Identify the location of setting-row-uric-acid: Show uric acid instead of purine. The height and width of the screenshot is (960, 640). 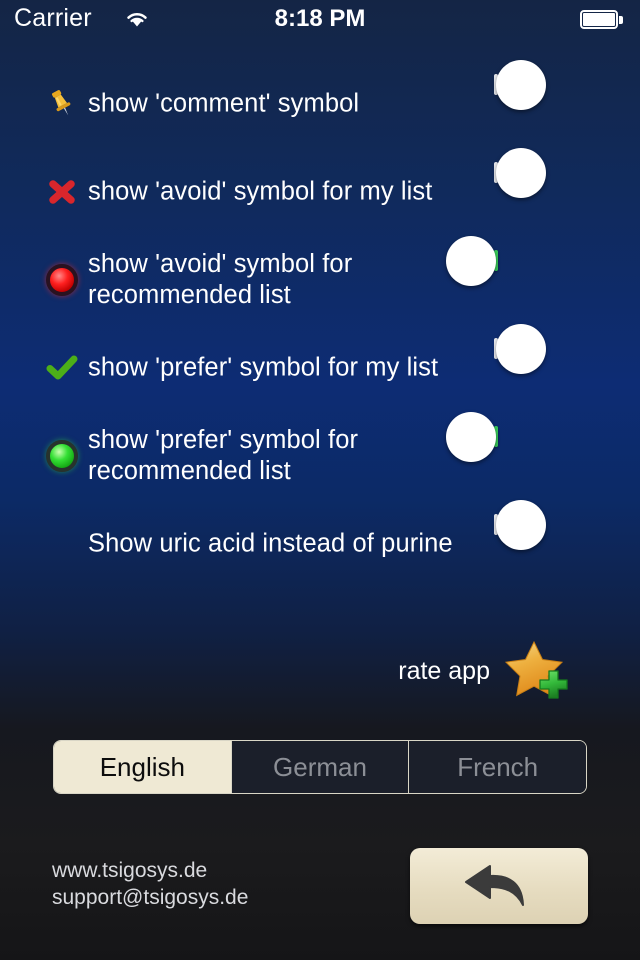
(320, 543).